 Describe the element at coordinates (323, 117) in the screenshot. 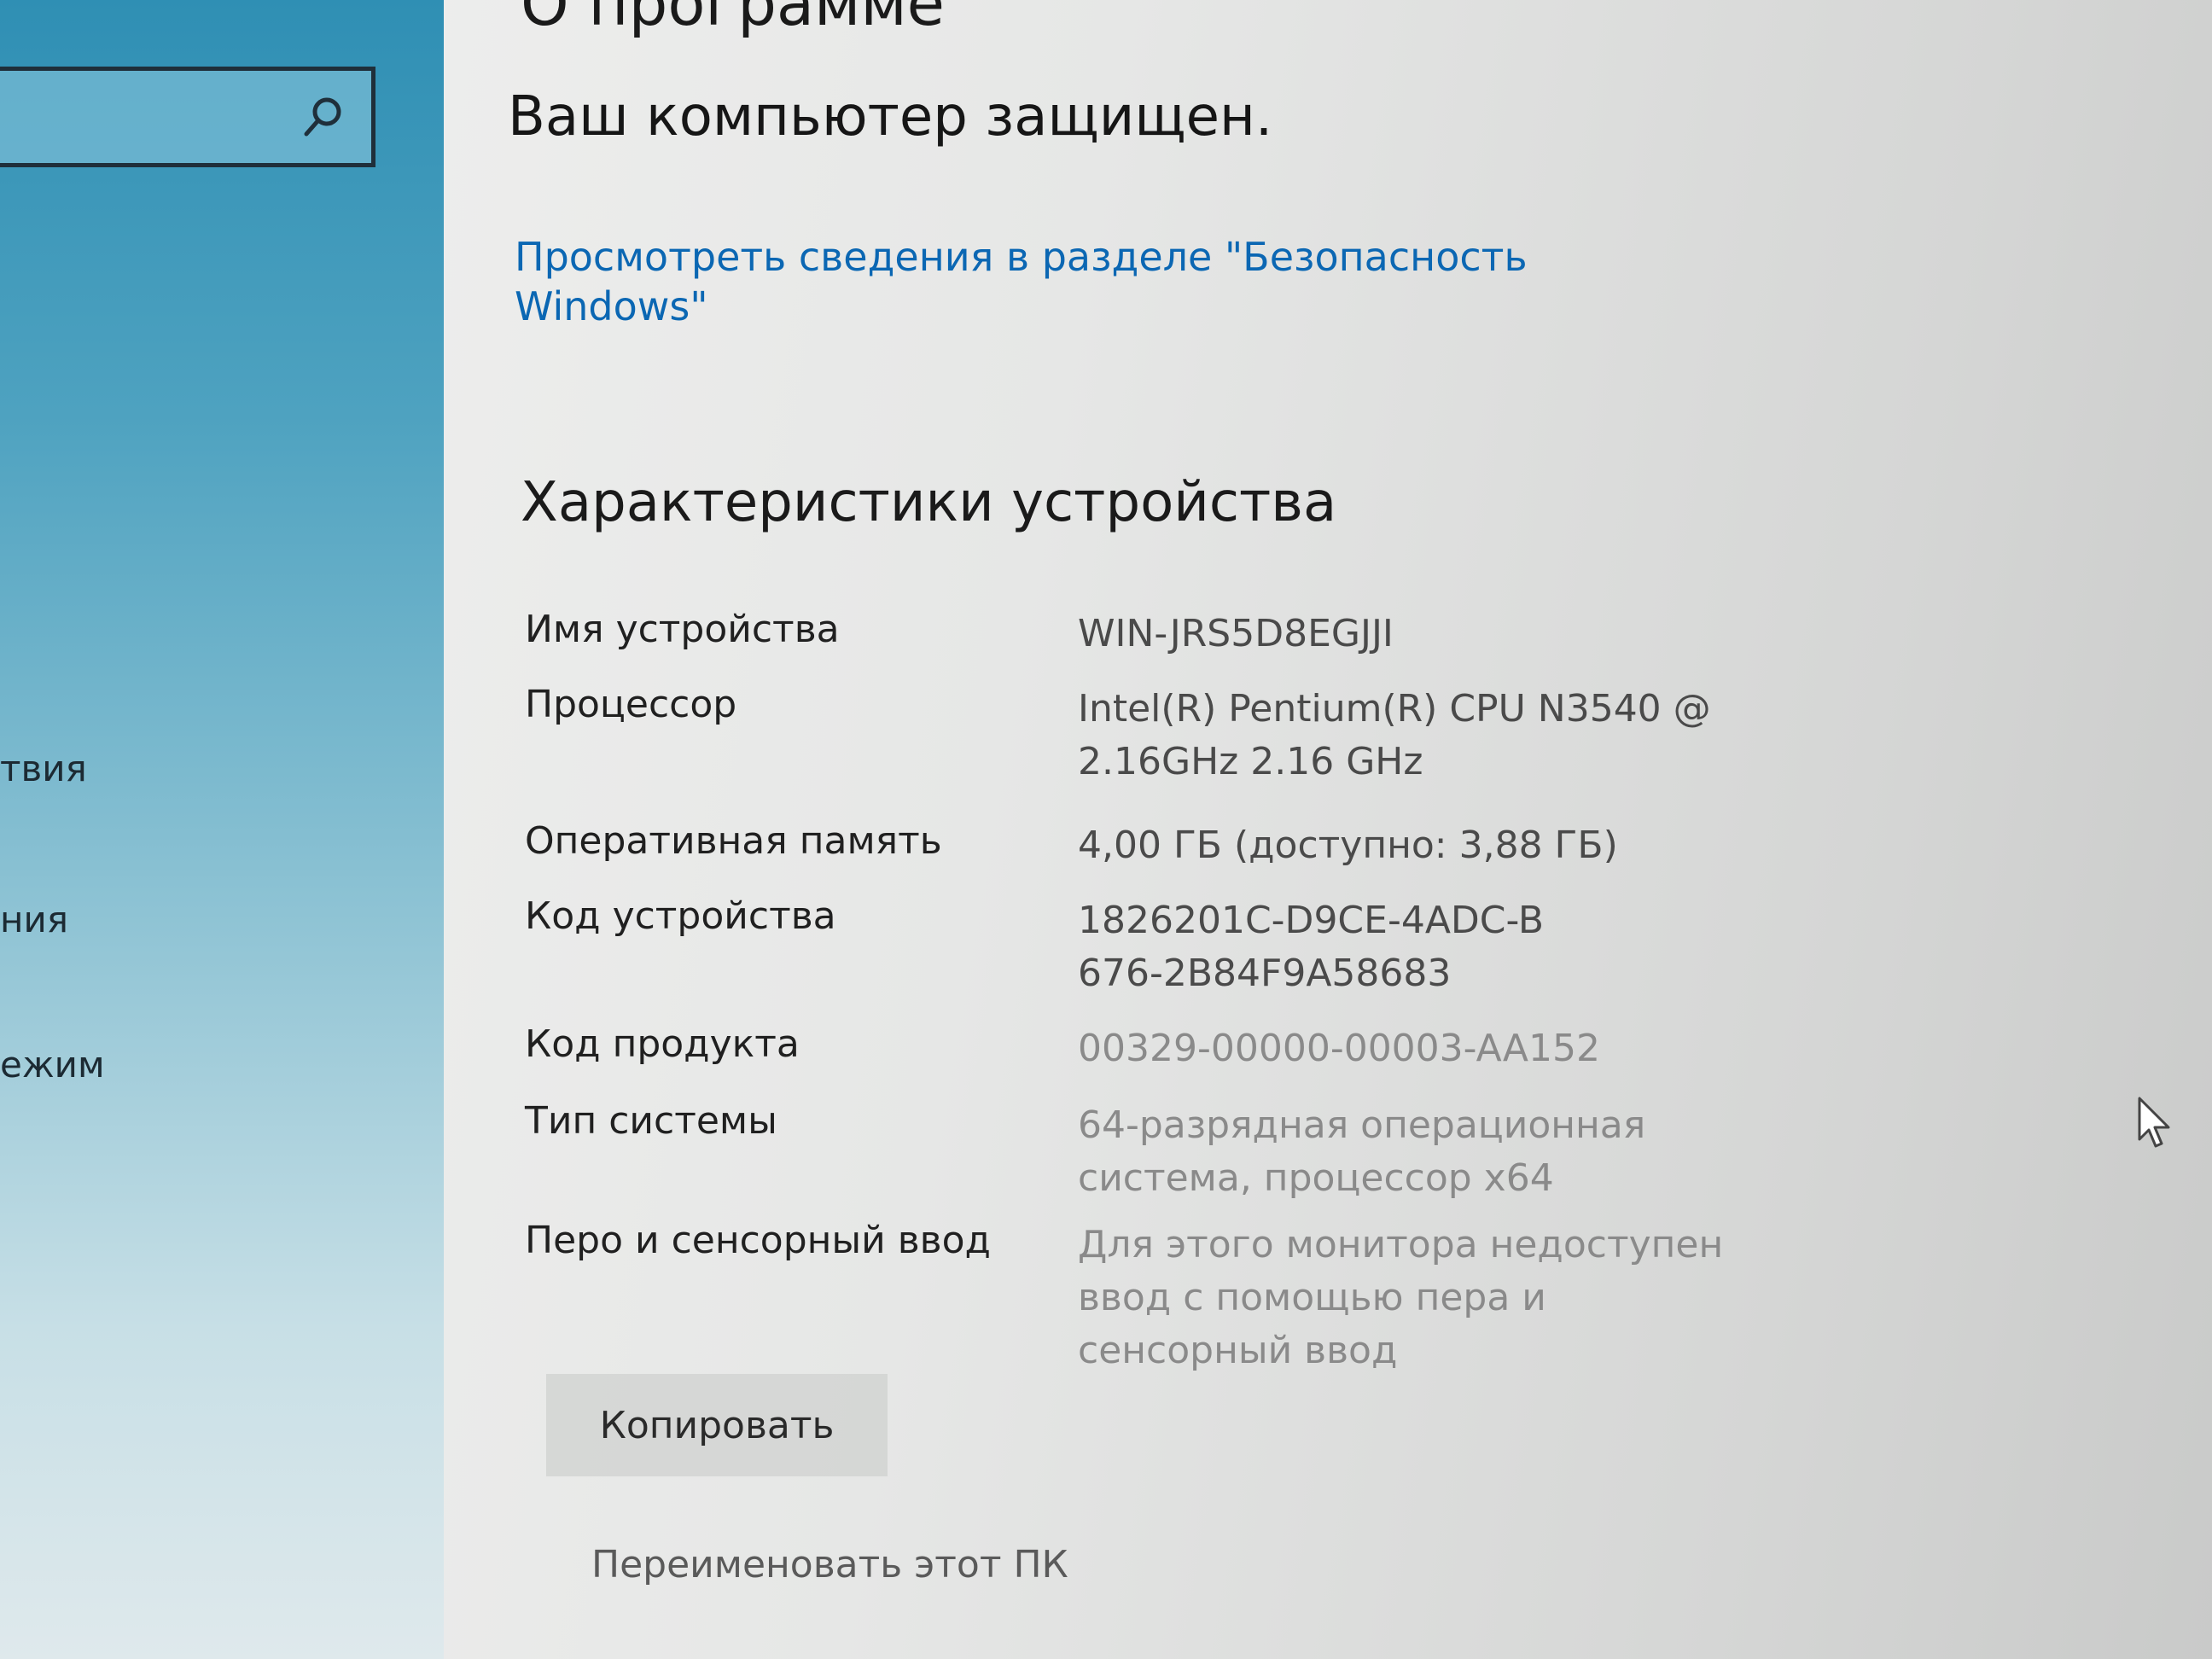

I see `search-icon` at that location.